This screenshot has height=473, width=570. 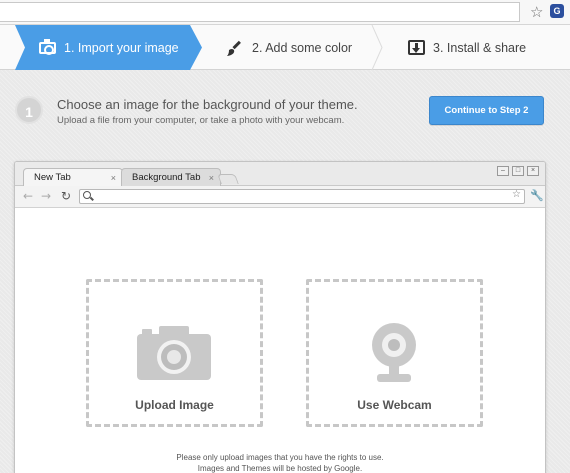 I want to click on step-install-share: 3. Install & share, so click(x=467, y=47).